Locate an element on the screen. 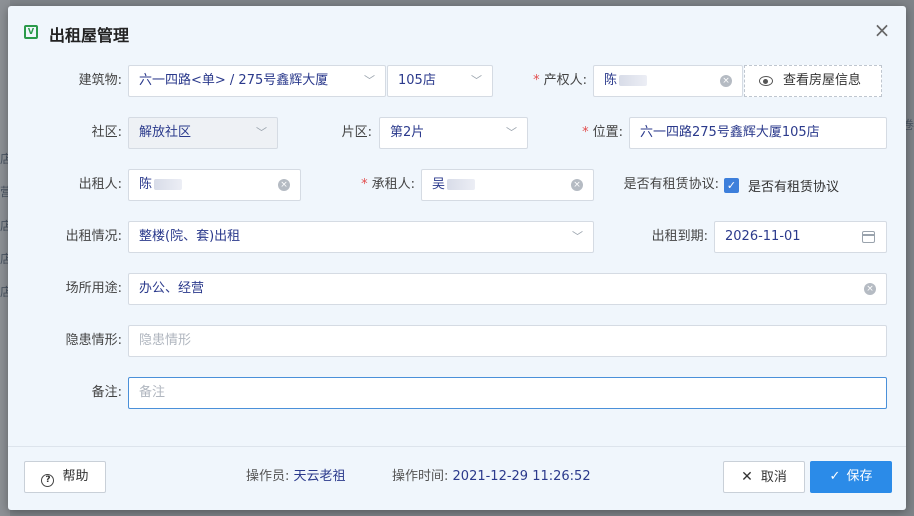  building-value: 六一四路<单> / 275号鑫辉大厦 is located at coordinates (234, 80).